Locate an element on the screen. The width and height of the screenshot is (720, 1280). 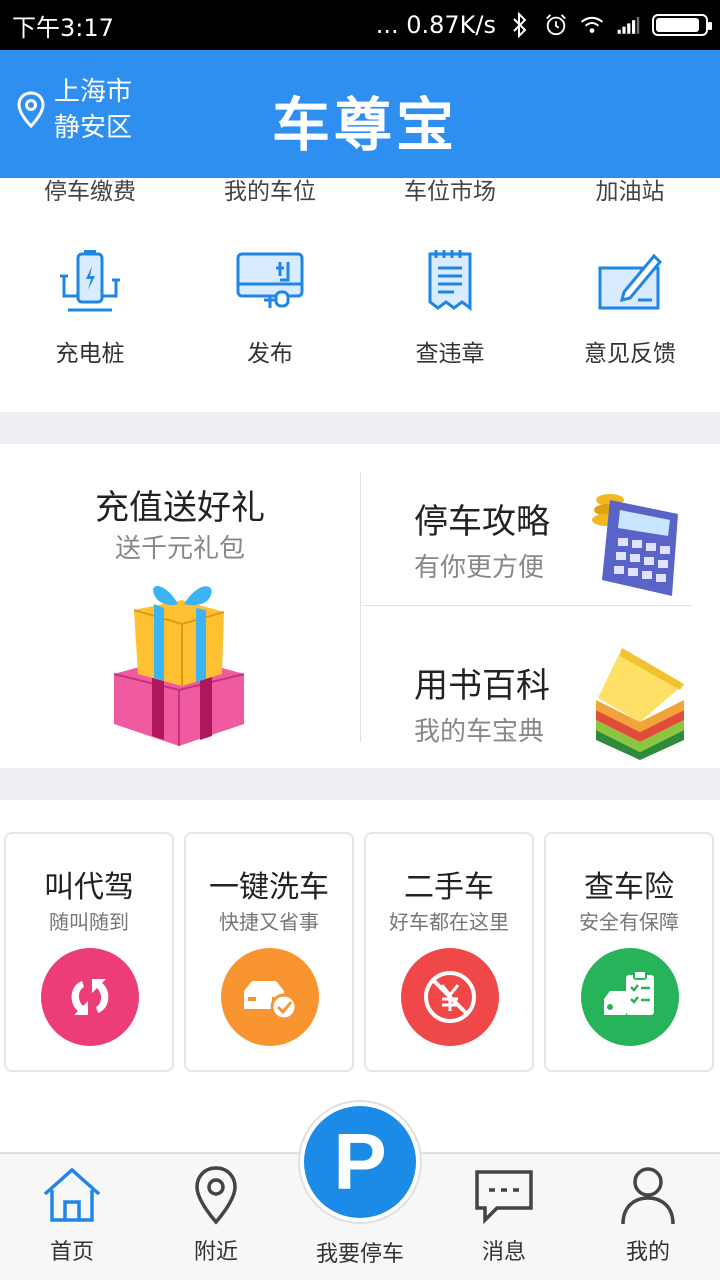
insurance-icon is located at coordinates (629, 992).